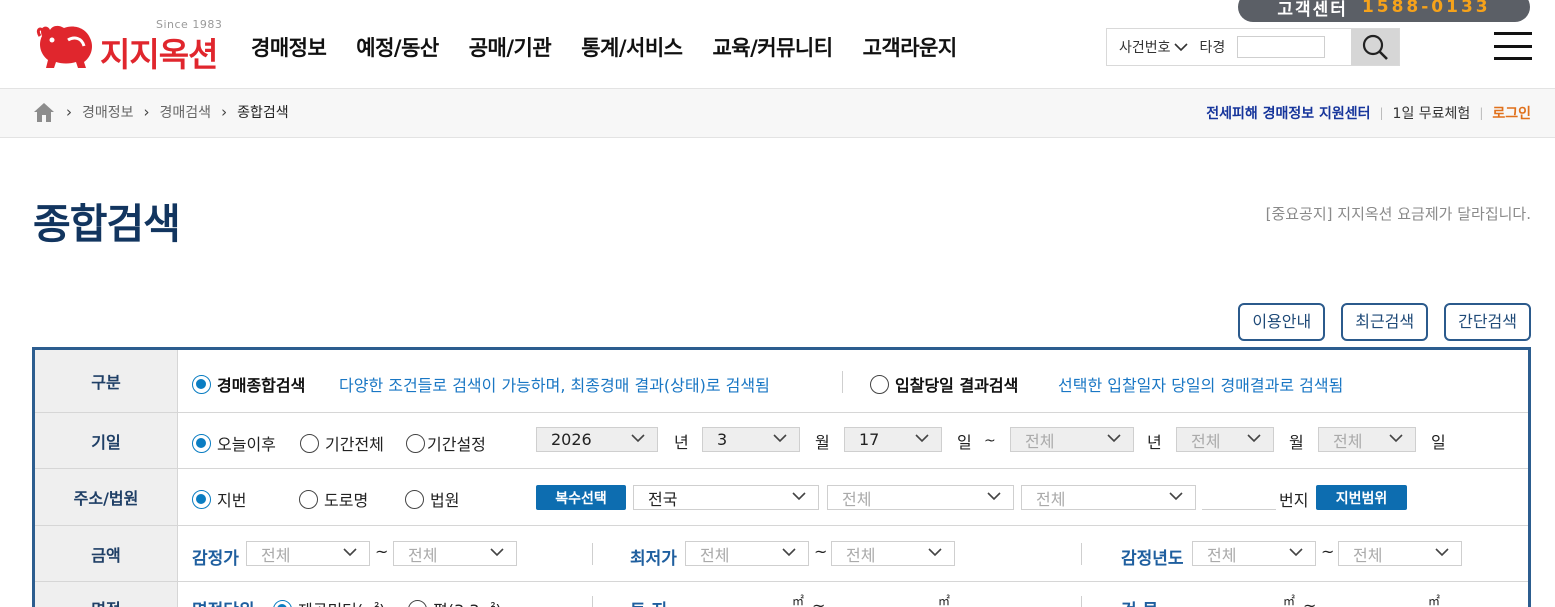 The height and width of the screenshot is (607, 1555). Describe the element at coordinates (632, 47) in the screenshot. I see `nav-item-statistics: 통계/서비스` at that location.